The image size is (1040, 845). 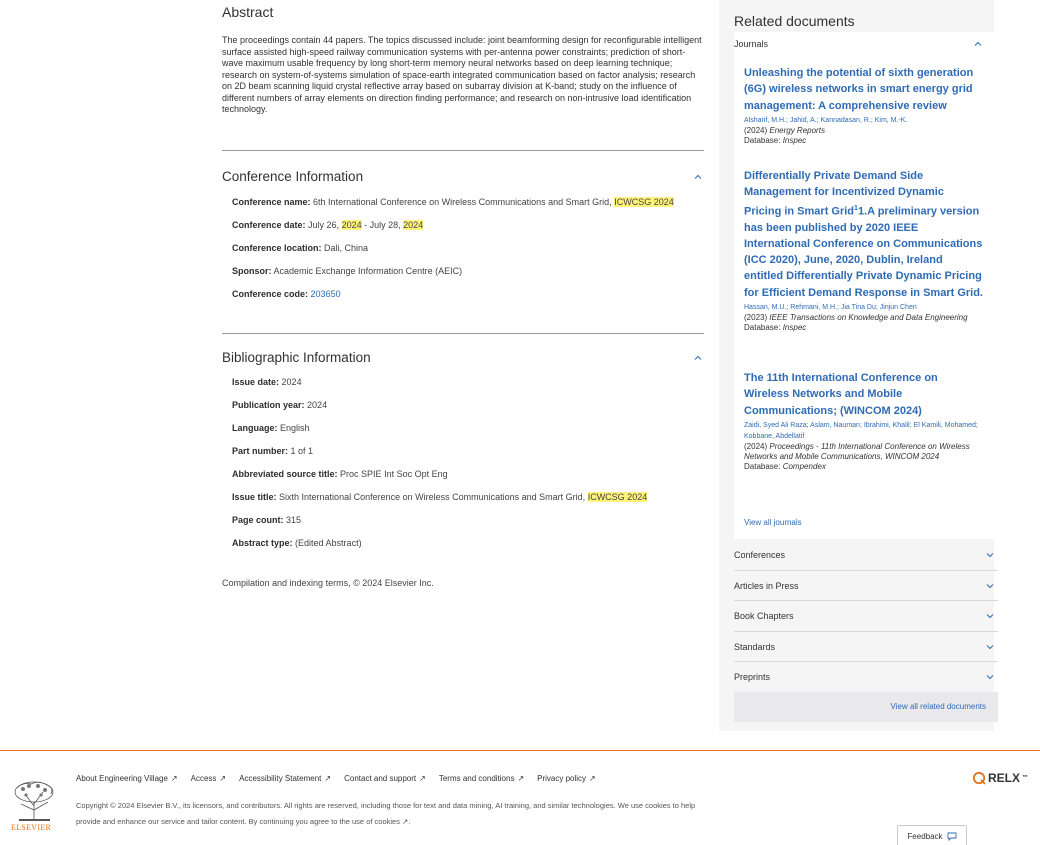 I want to click on bibliographic-section-header: Bibliographic Information, so click(x=463, y=358).